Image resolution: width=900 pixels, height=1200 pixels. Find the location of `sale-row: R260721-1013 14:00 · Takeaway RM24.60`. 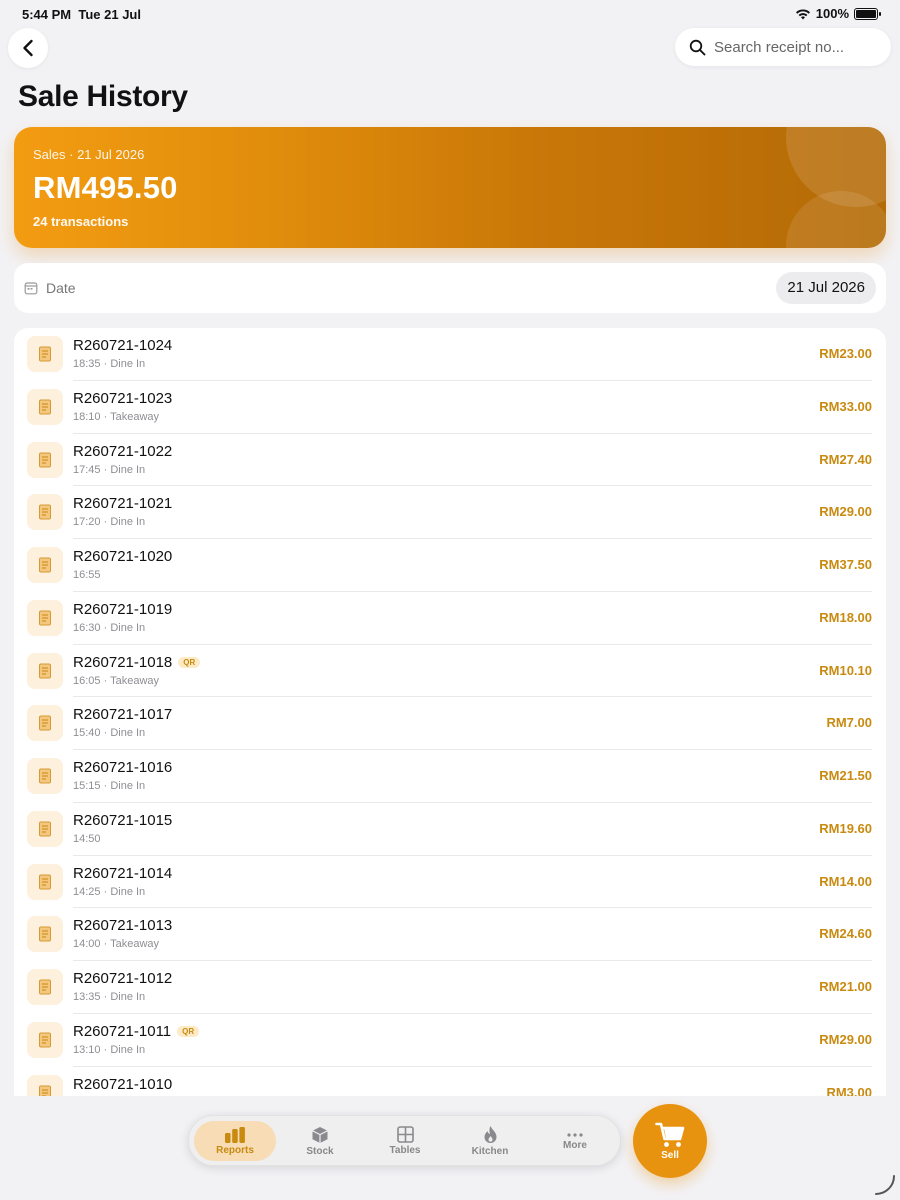

sale-row: R260721-1013 14:00 · Takeaway RM24.60 is located at coordinates (450, 934).